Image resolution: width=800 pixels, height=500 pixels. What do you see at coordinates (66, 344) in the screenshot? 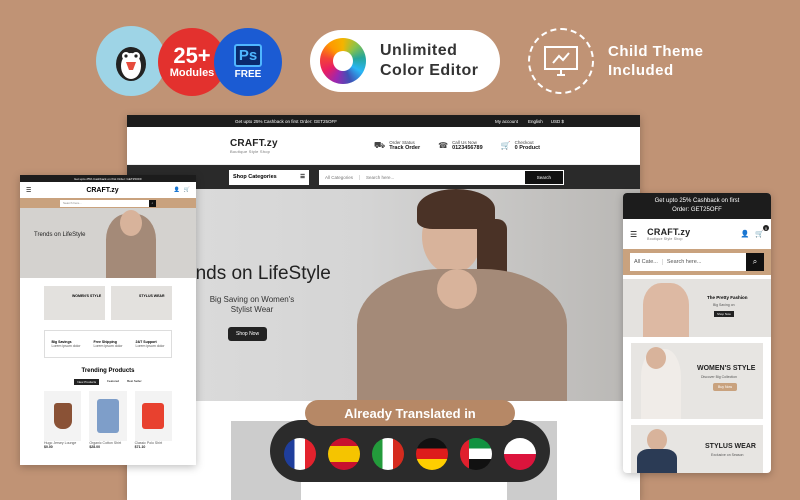
I see `feature-item: Big Savings Lorem ipsum dolor` at bounding box center [66, 344].